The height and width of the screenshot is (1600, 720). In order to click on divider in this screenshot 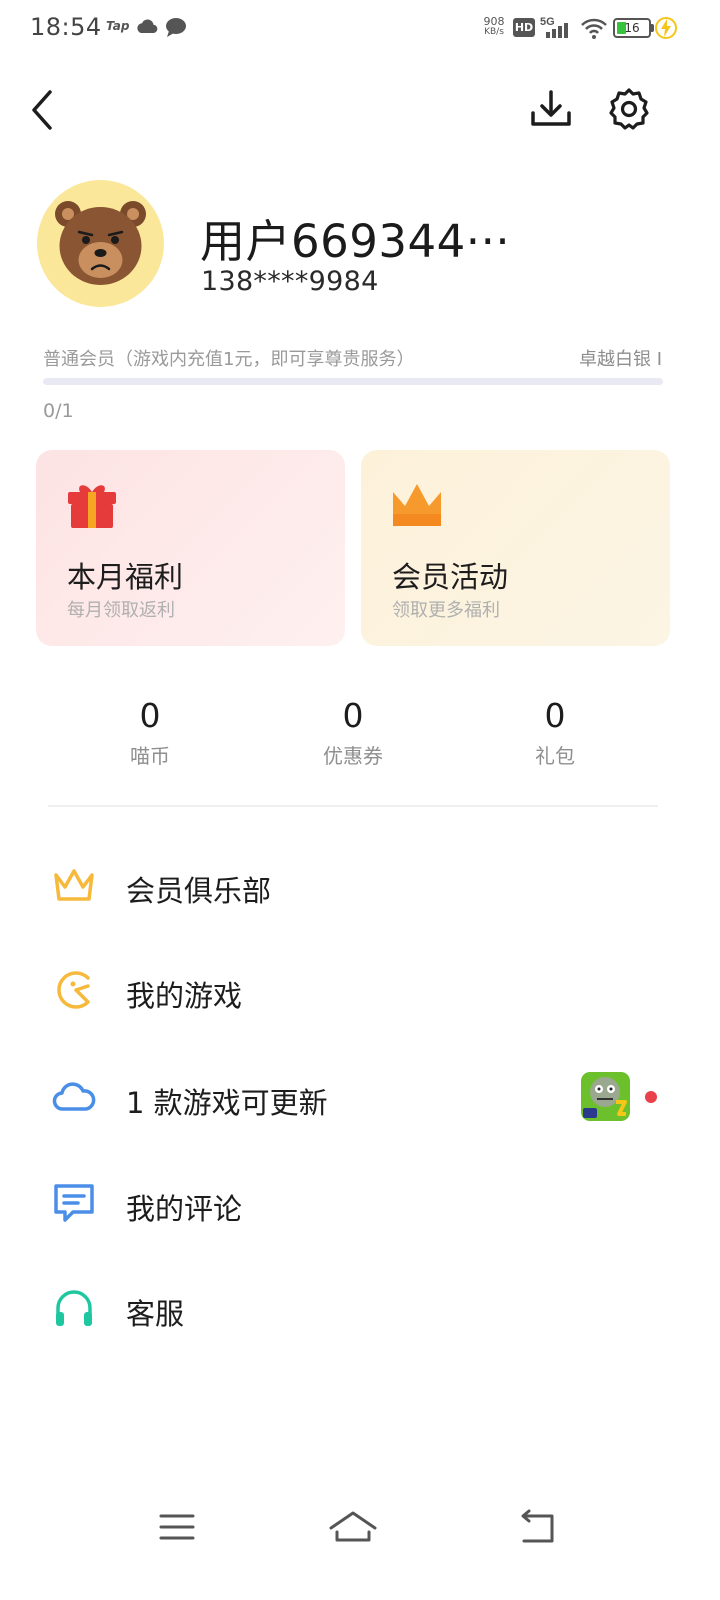, I will do `click(353, 806)`.